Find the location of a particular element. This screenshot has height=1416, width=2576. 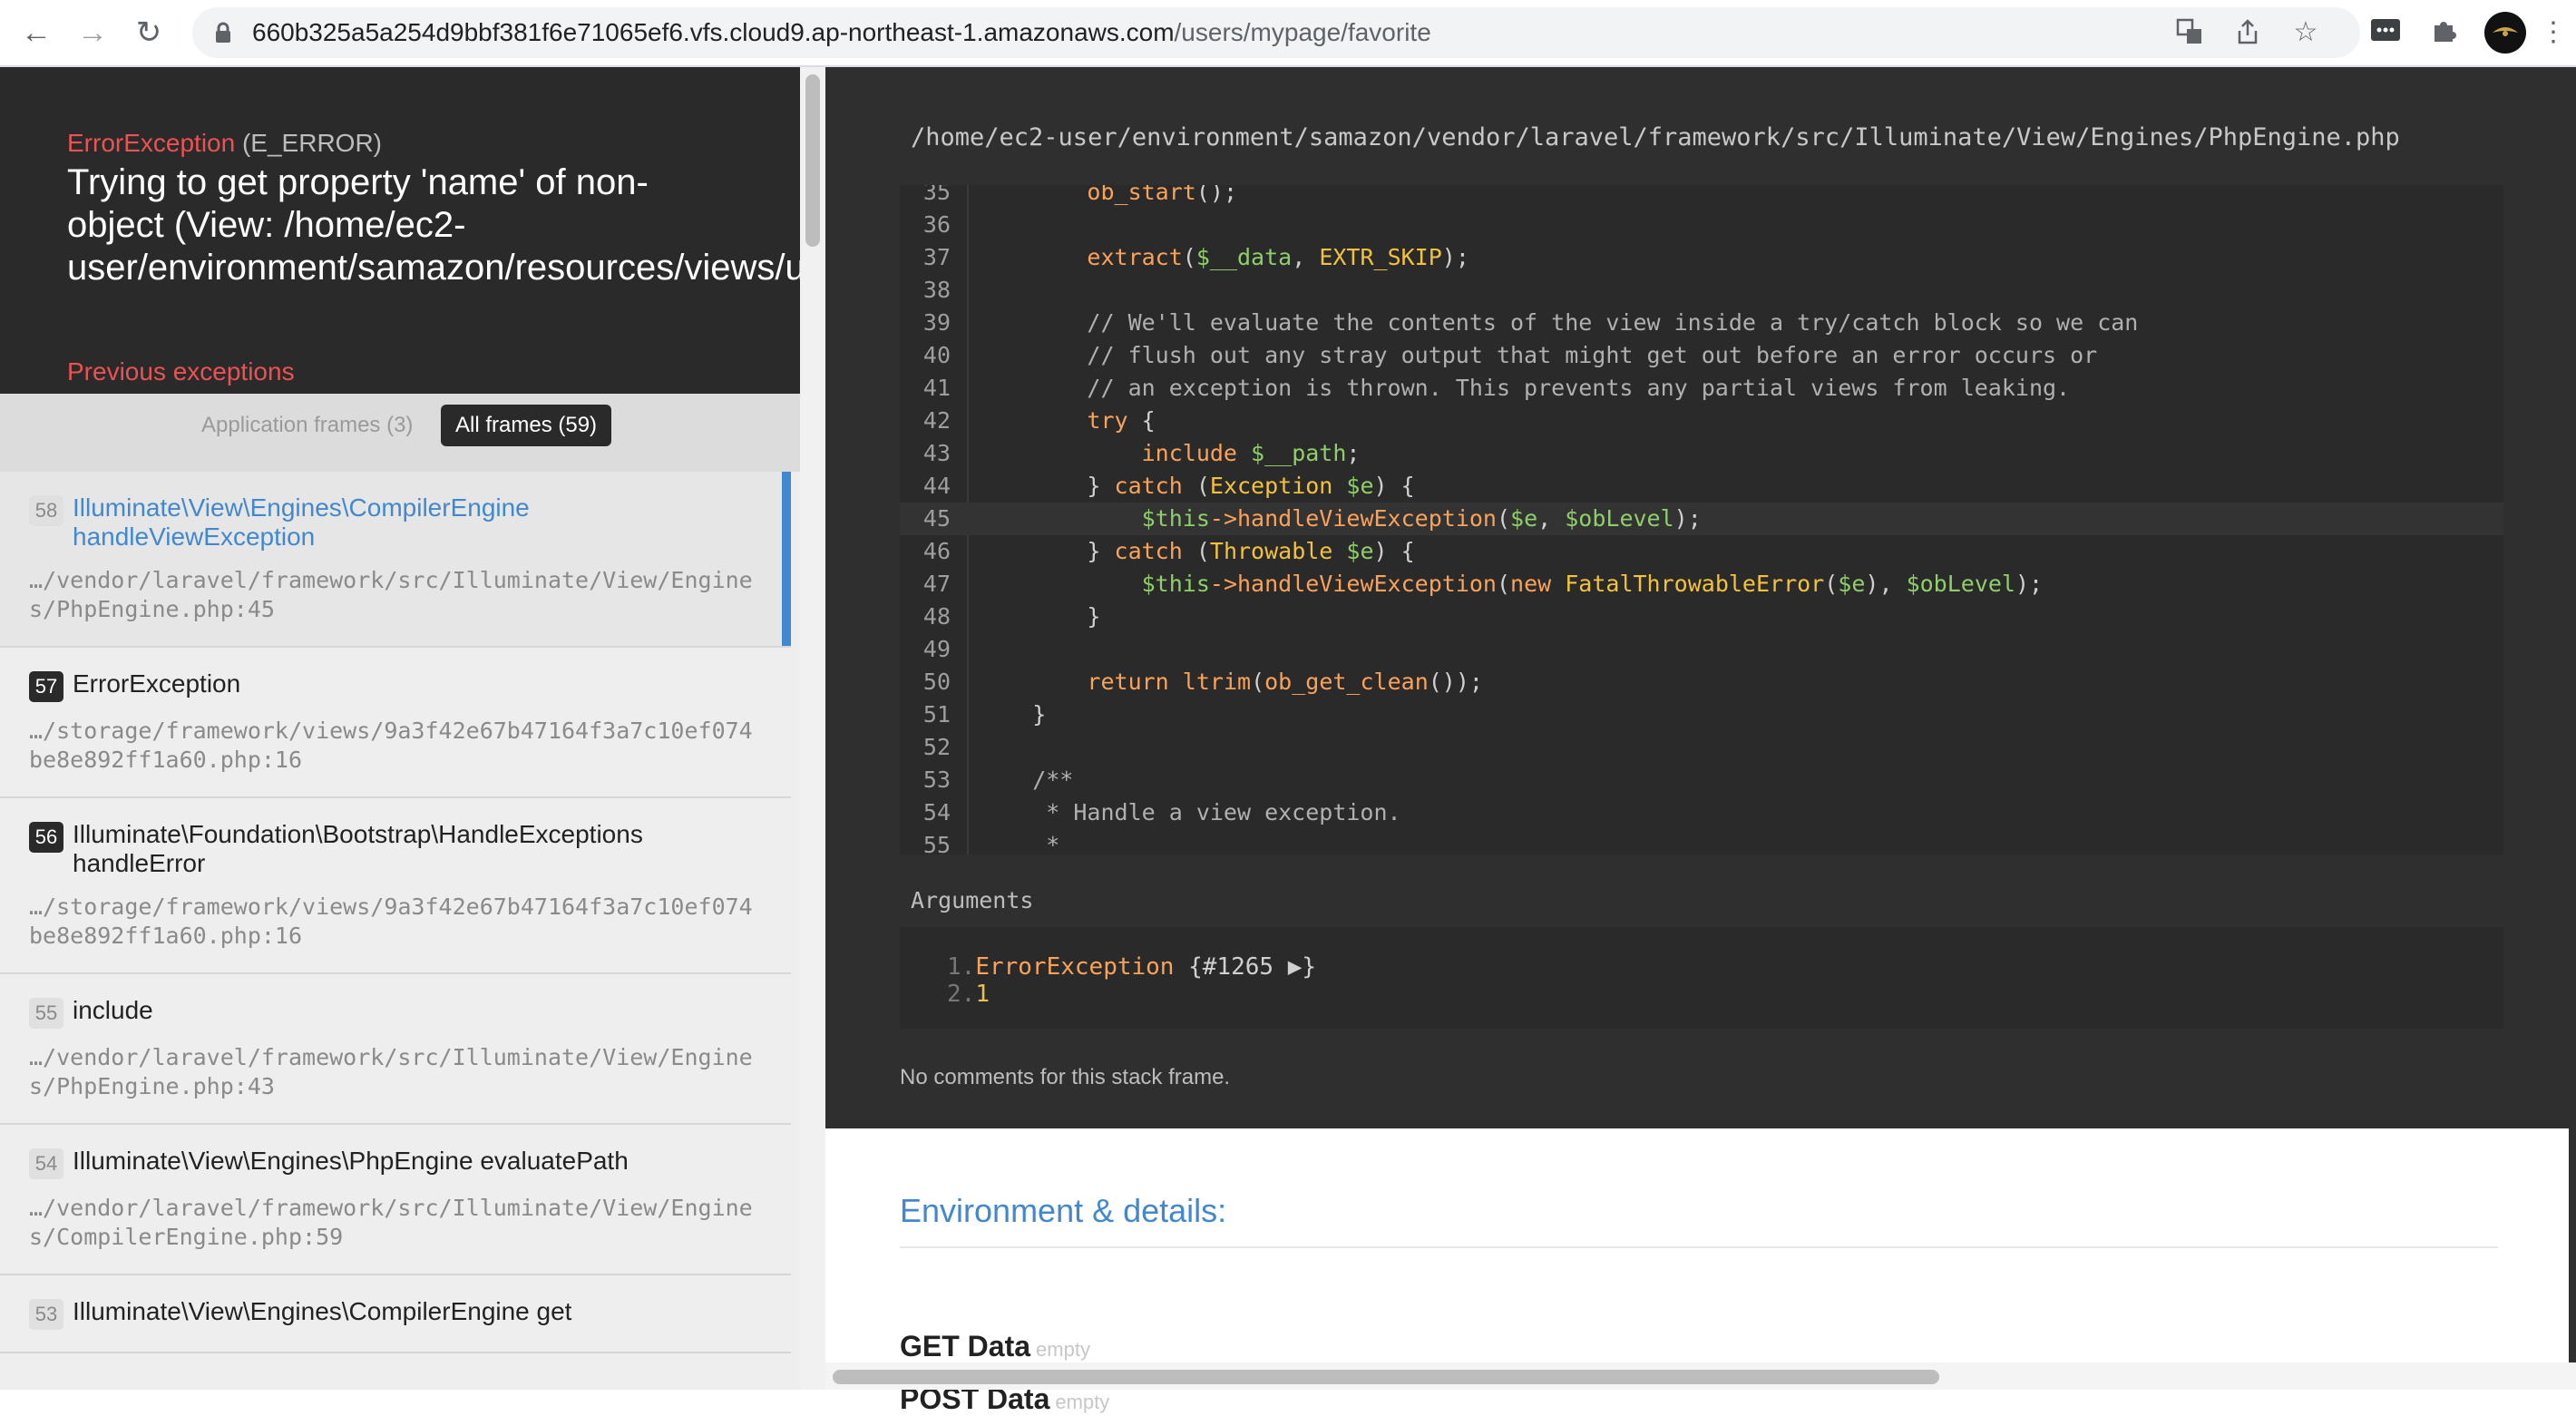

share-icon is located at coordinates (2247, 32).